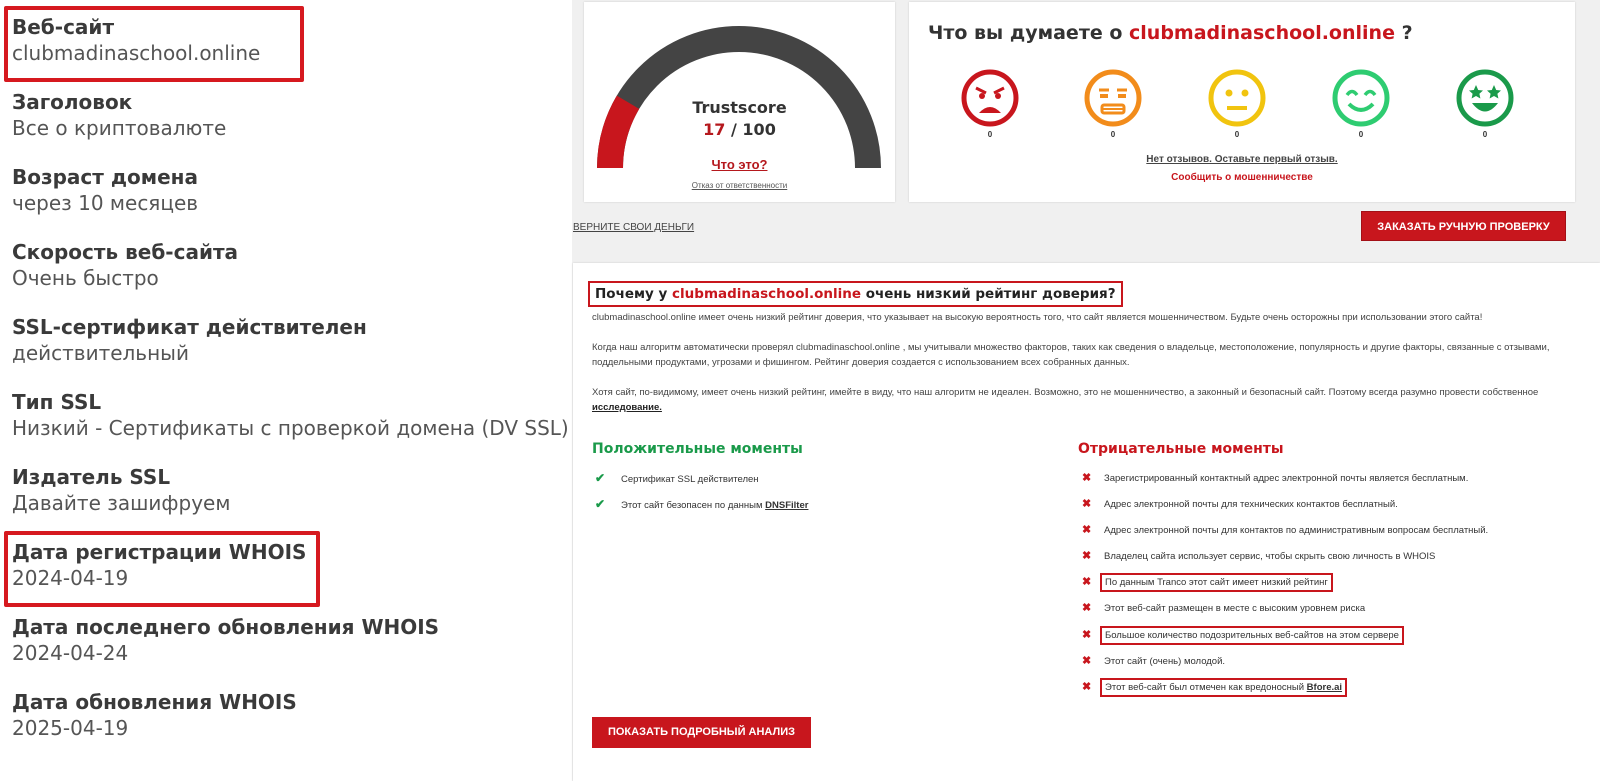 The width and height of the screenshot is (1600, 781). Describe the element at coordinates (125, 265) in the screenshot. I see `info-site-speed: Скорость веб-сайта Очень быстро` at that location.